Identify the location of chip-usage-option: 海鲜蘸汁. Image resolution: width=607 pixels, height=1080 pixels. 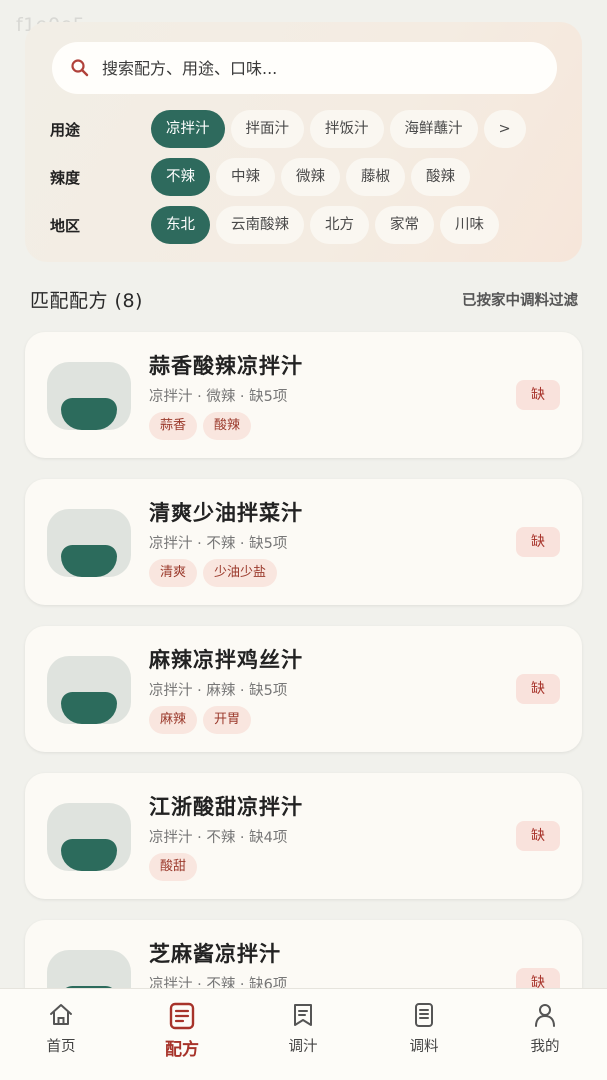
(433, 129).